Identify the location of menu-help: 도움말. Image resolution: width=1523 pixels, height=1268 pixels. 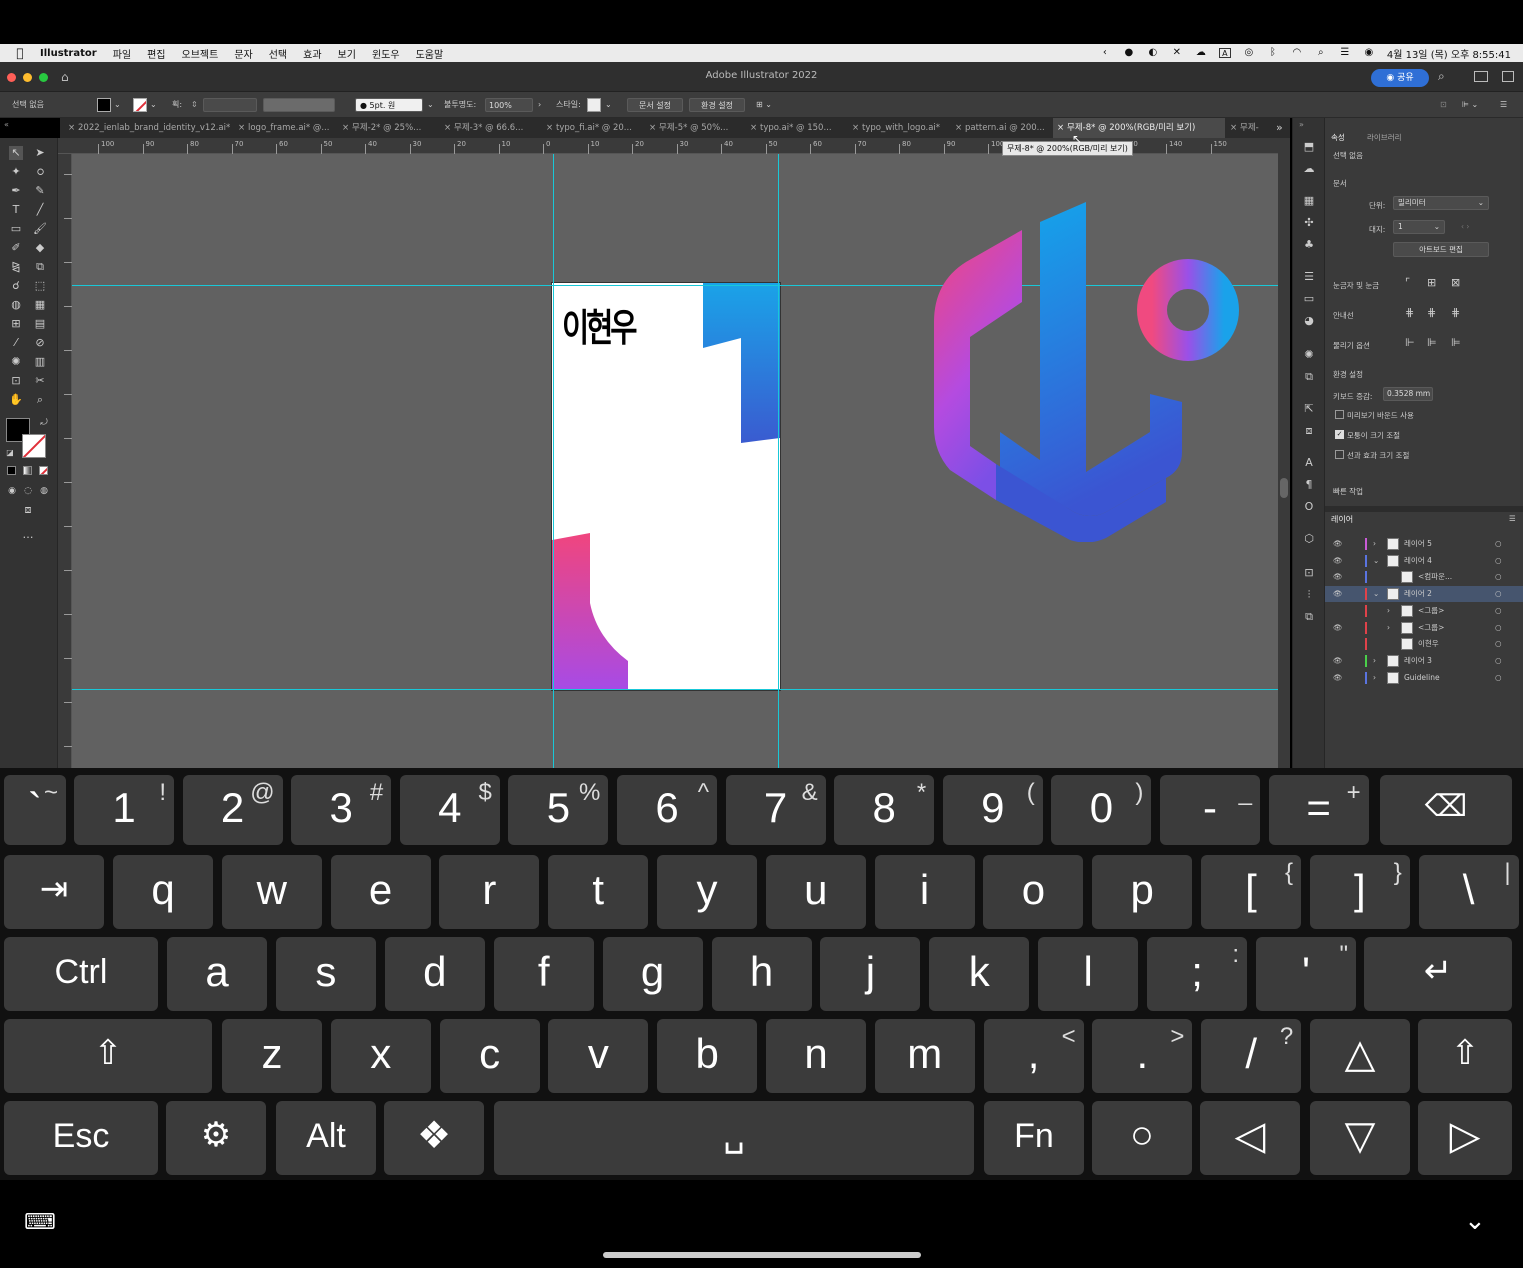
(430, 53).